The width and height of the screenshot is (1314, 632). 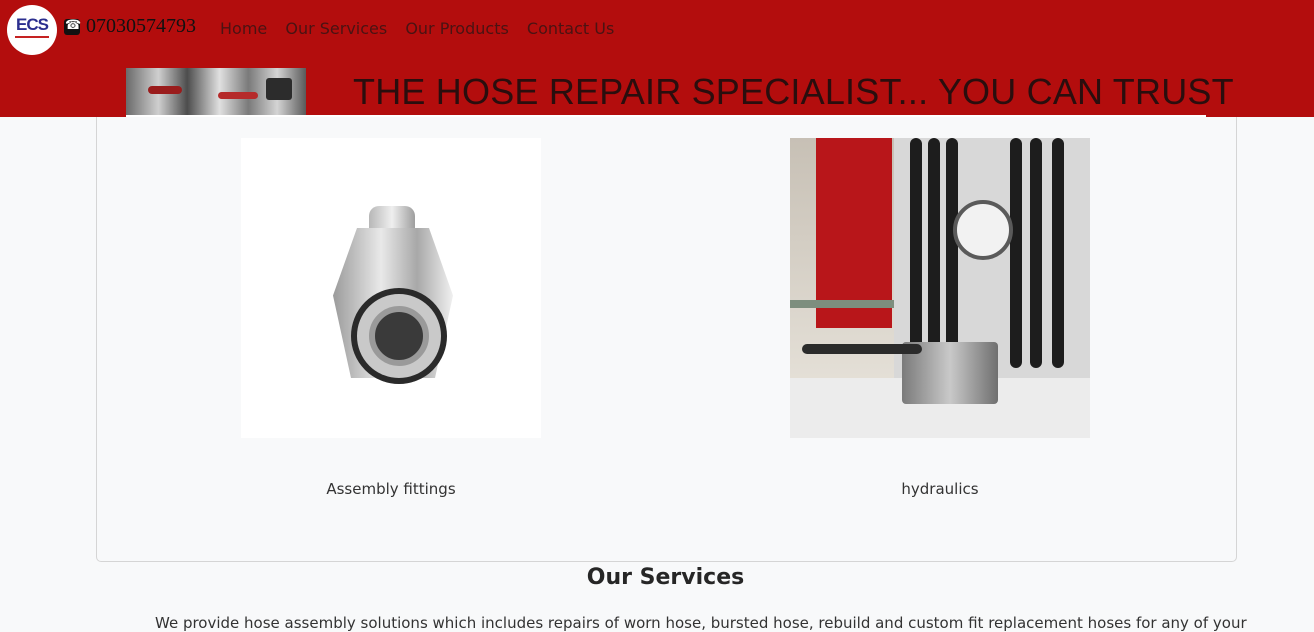 What do you see at coordinates (73, 26) in the screenshot?
I see `phone-icon: ☎` at bounding box center [73, 26].